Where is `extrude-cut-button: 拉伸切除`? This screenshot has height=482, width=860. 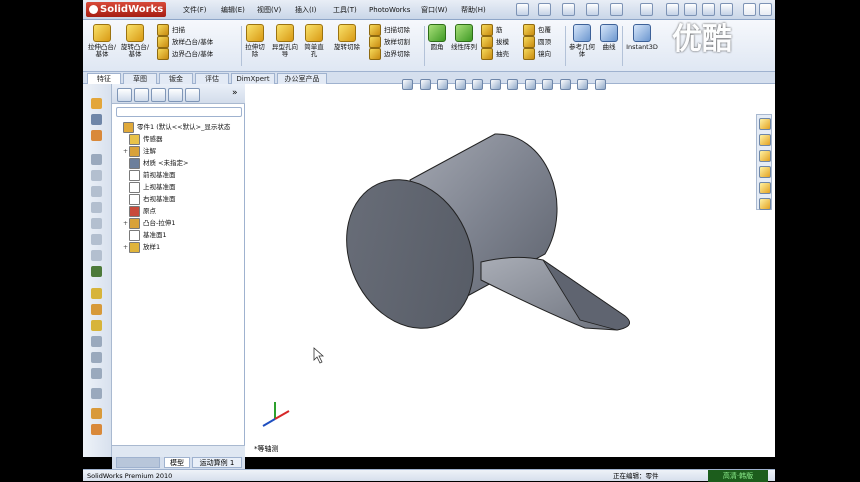
extrude-cut-button: 拉伸切除 is located at coordinates (255, 41).